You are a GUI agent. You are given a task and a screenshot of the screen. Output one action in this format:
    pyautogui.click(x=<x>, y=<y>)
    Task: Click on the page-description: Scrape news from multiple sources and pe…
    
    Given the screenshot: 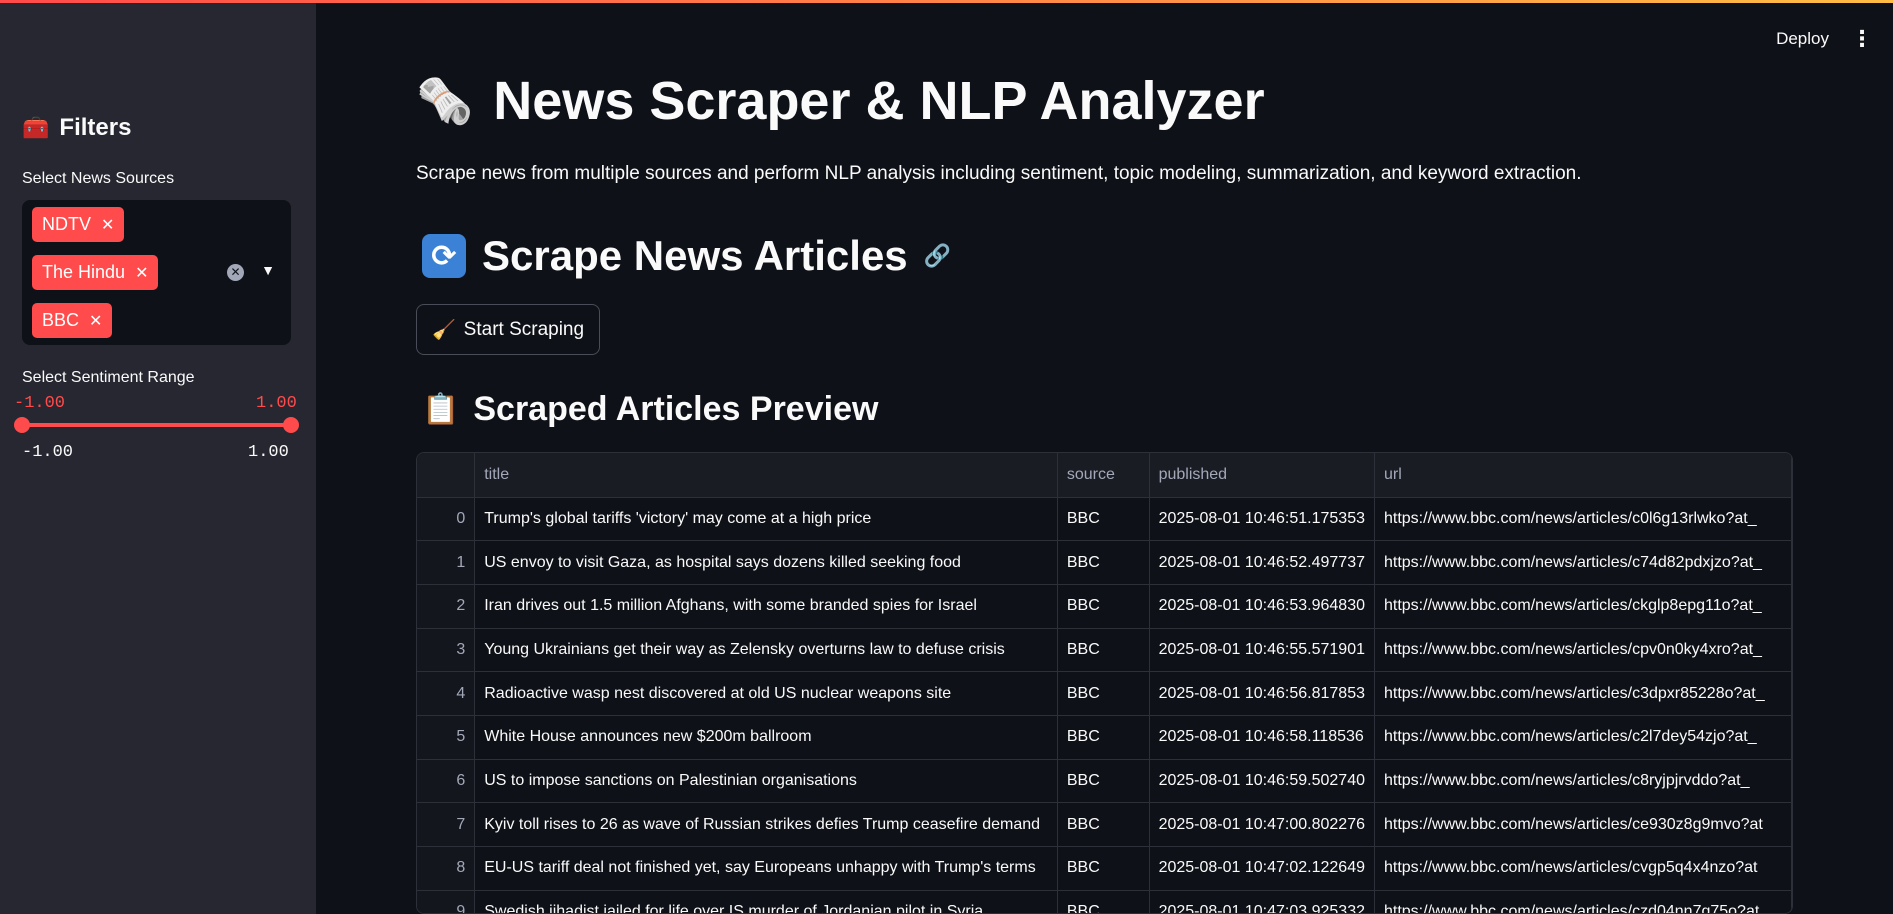 What is the action you would take?
    pyautogui.click(x=999, y=173)
    